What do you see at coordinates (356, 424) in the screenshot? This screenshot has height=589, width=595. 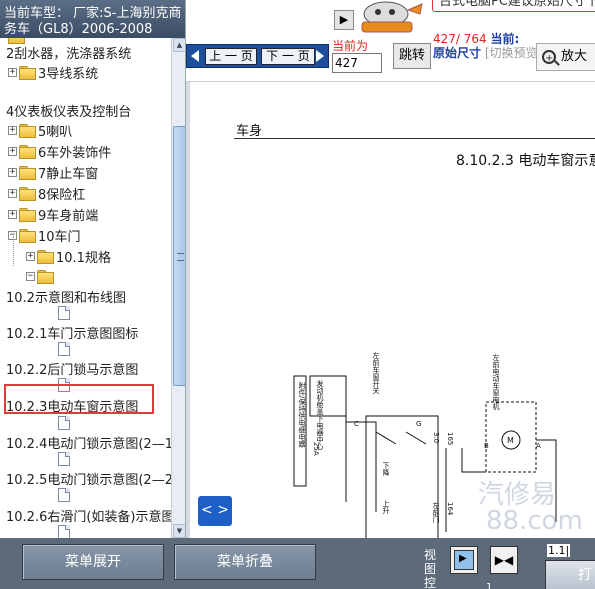 I see `diagram-pin-c: C` at bounding box center [356, 424].